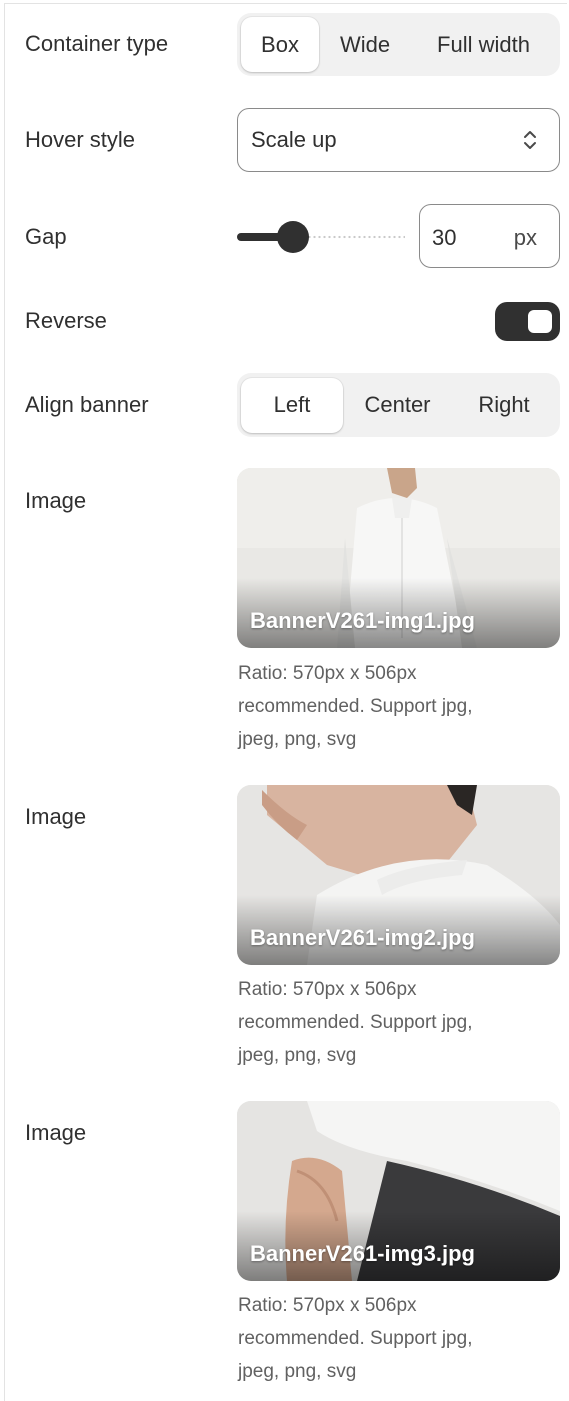 The image size is (569, 1401). Describe the element at coordinates (525, 237) in the screenshot. I see `gap-unit: px` at that location.